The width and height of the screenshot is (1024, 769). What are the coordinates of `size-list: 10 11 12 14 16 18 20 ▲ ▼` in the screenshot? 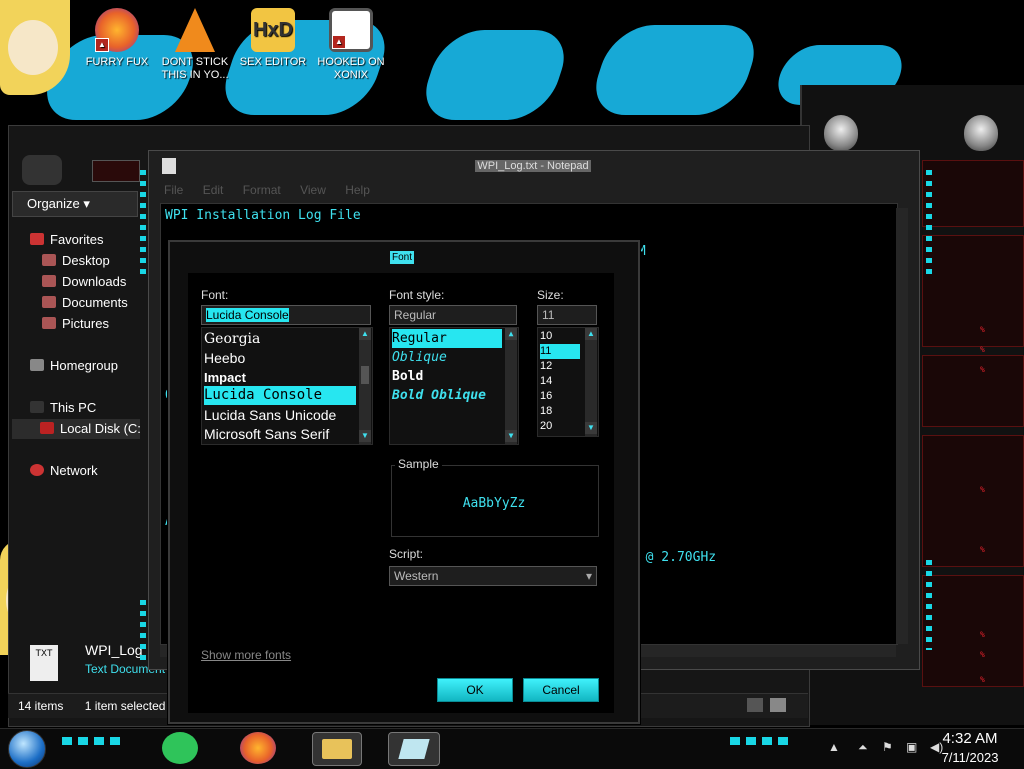 It's located at (568, 382).